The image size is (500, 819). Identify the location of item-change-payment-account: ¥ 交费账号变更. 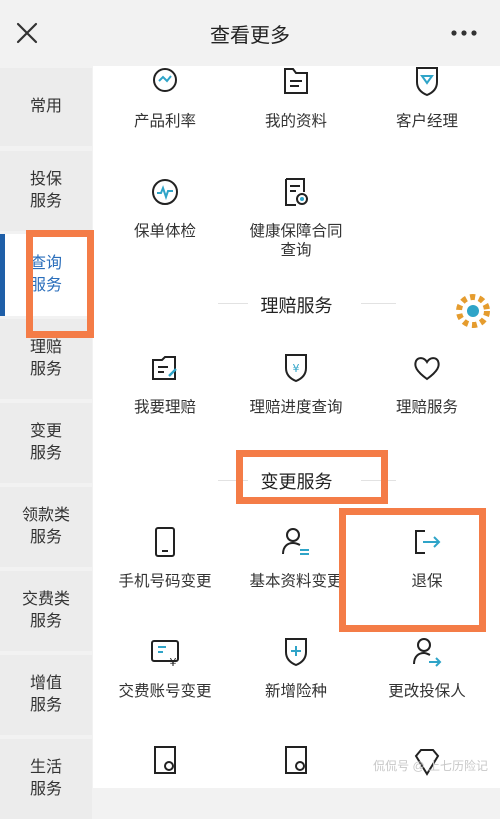
(165, 668).